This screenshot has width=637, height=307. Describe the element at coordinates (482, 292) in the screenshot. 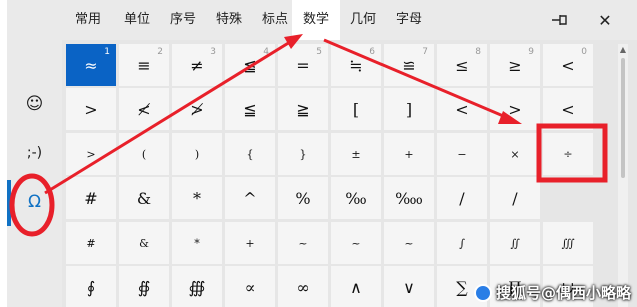

I see `watermark-logo-icon` at that location.